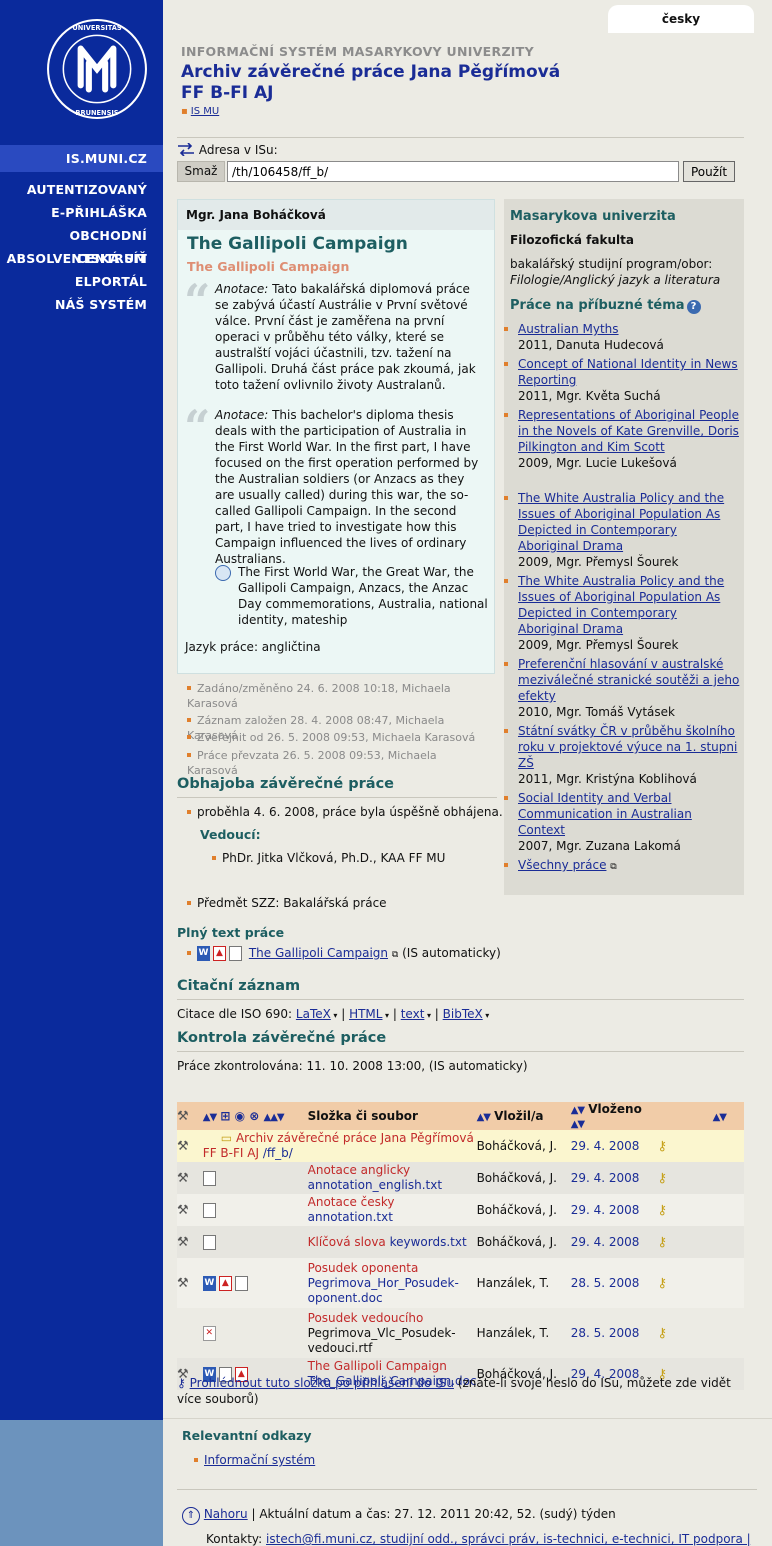  What do you see at coordinates (347, 1242) in the screenshot?
I see `row-label: Klíčová slova` at bounding box center [347, 1242].